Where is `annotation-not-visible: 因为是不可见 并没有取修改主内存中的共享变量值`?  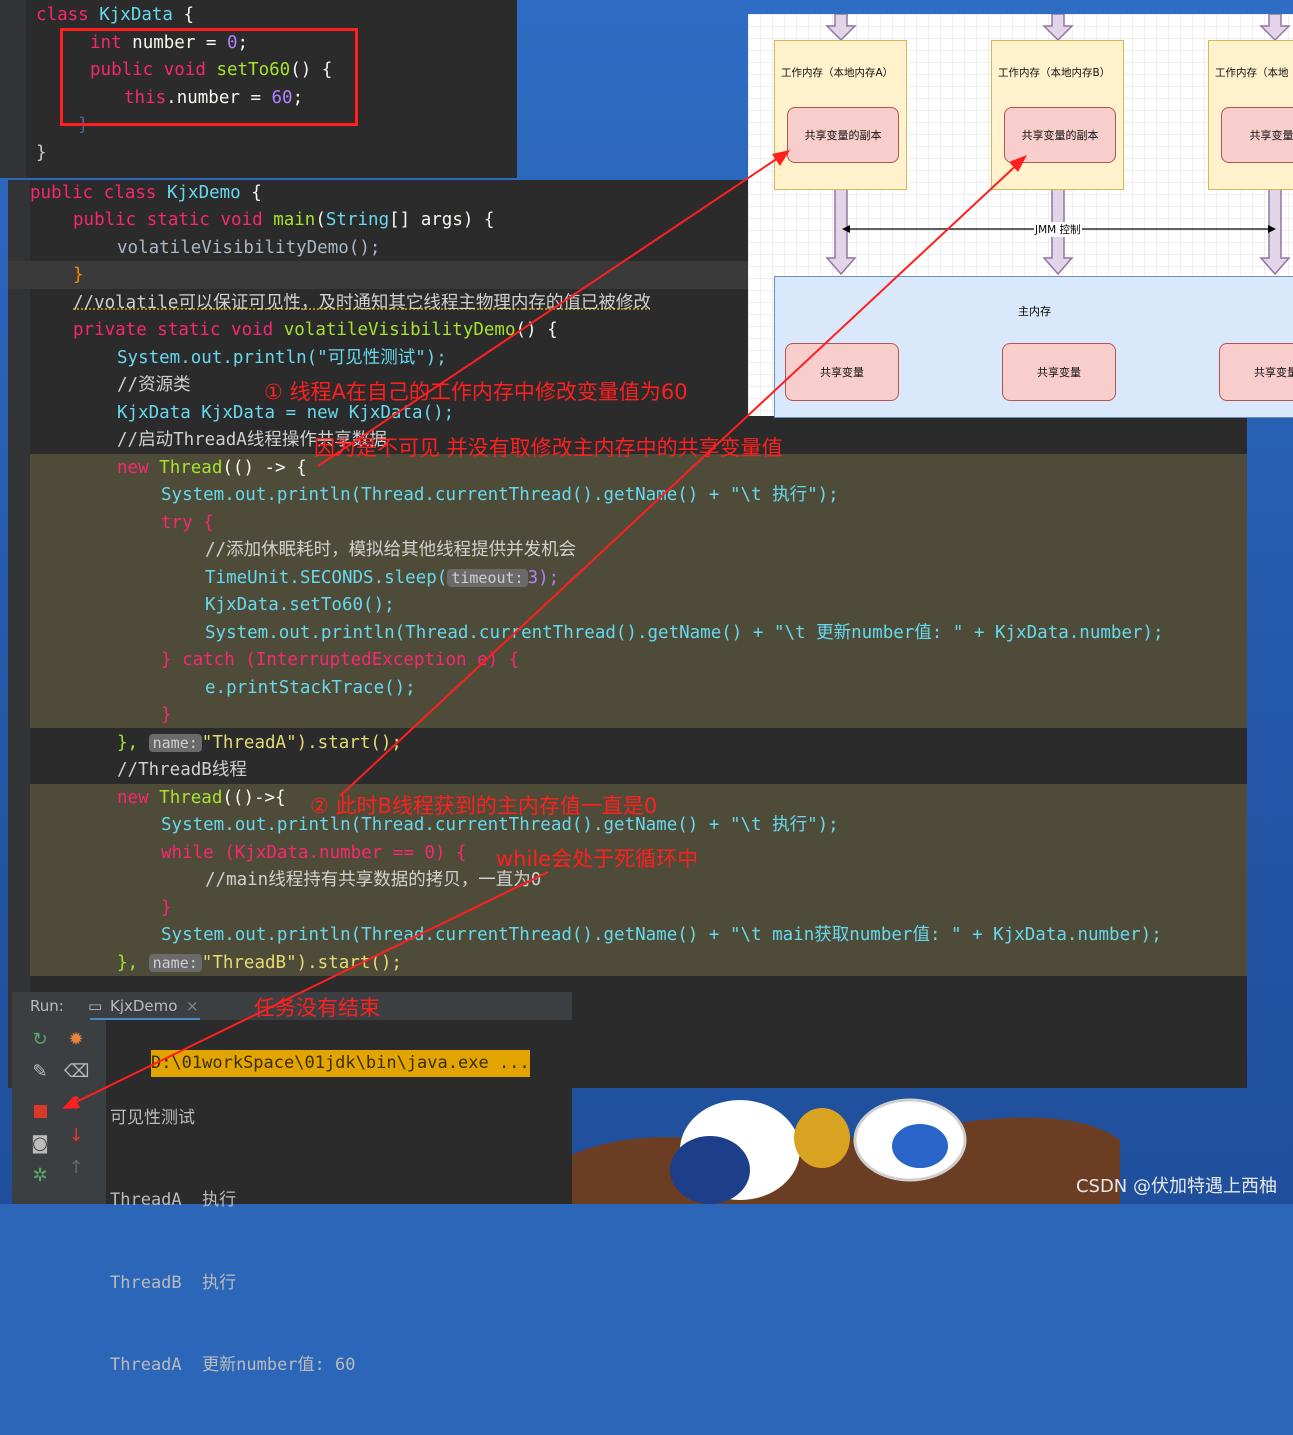
annotation-not-visible: 因为是不可见 并没有取修改主内存中的共享变量值 is located at coordinates (548, 448).